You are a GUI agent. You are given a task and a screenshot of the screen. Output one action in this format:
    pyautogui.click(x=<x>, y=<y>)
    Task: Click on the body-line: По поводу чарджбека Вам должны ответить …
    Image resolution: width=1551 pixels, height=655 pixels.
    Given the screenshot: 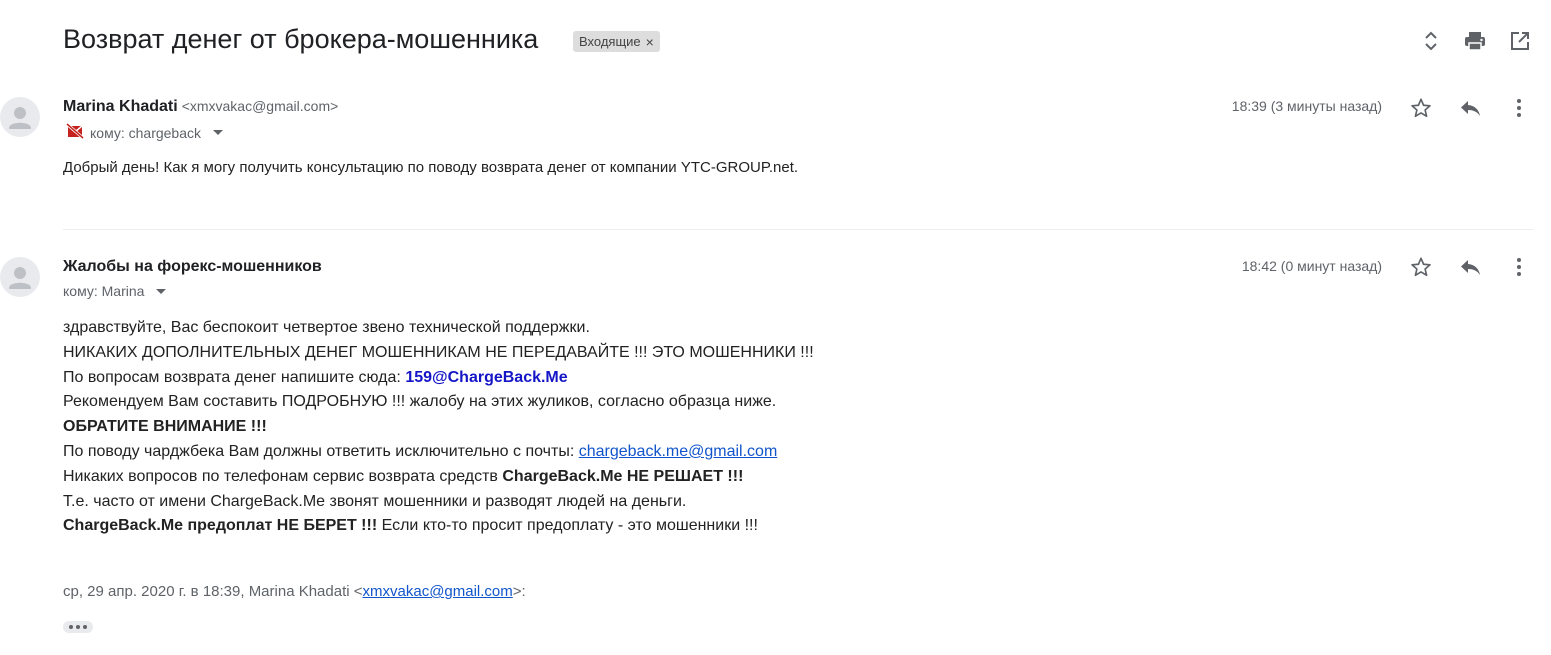 What is the action you would take?
    pyautogui.click(x=438, y=452)
    